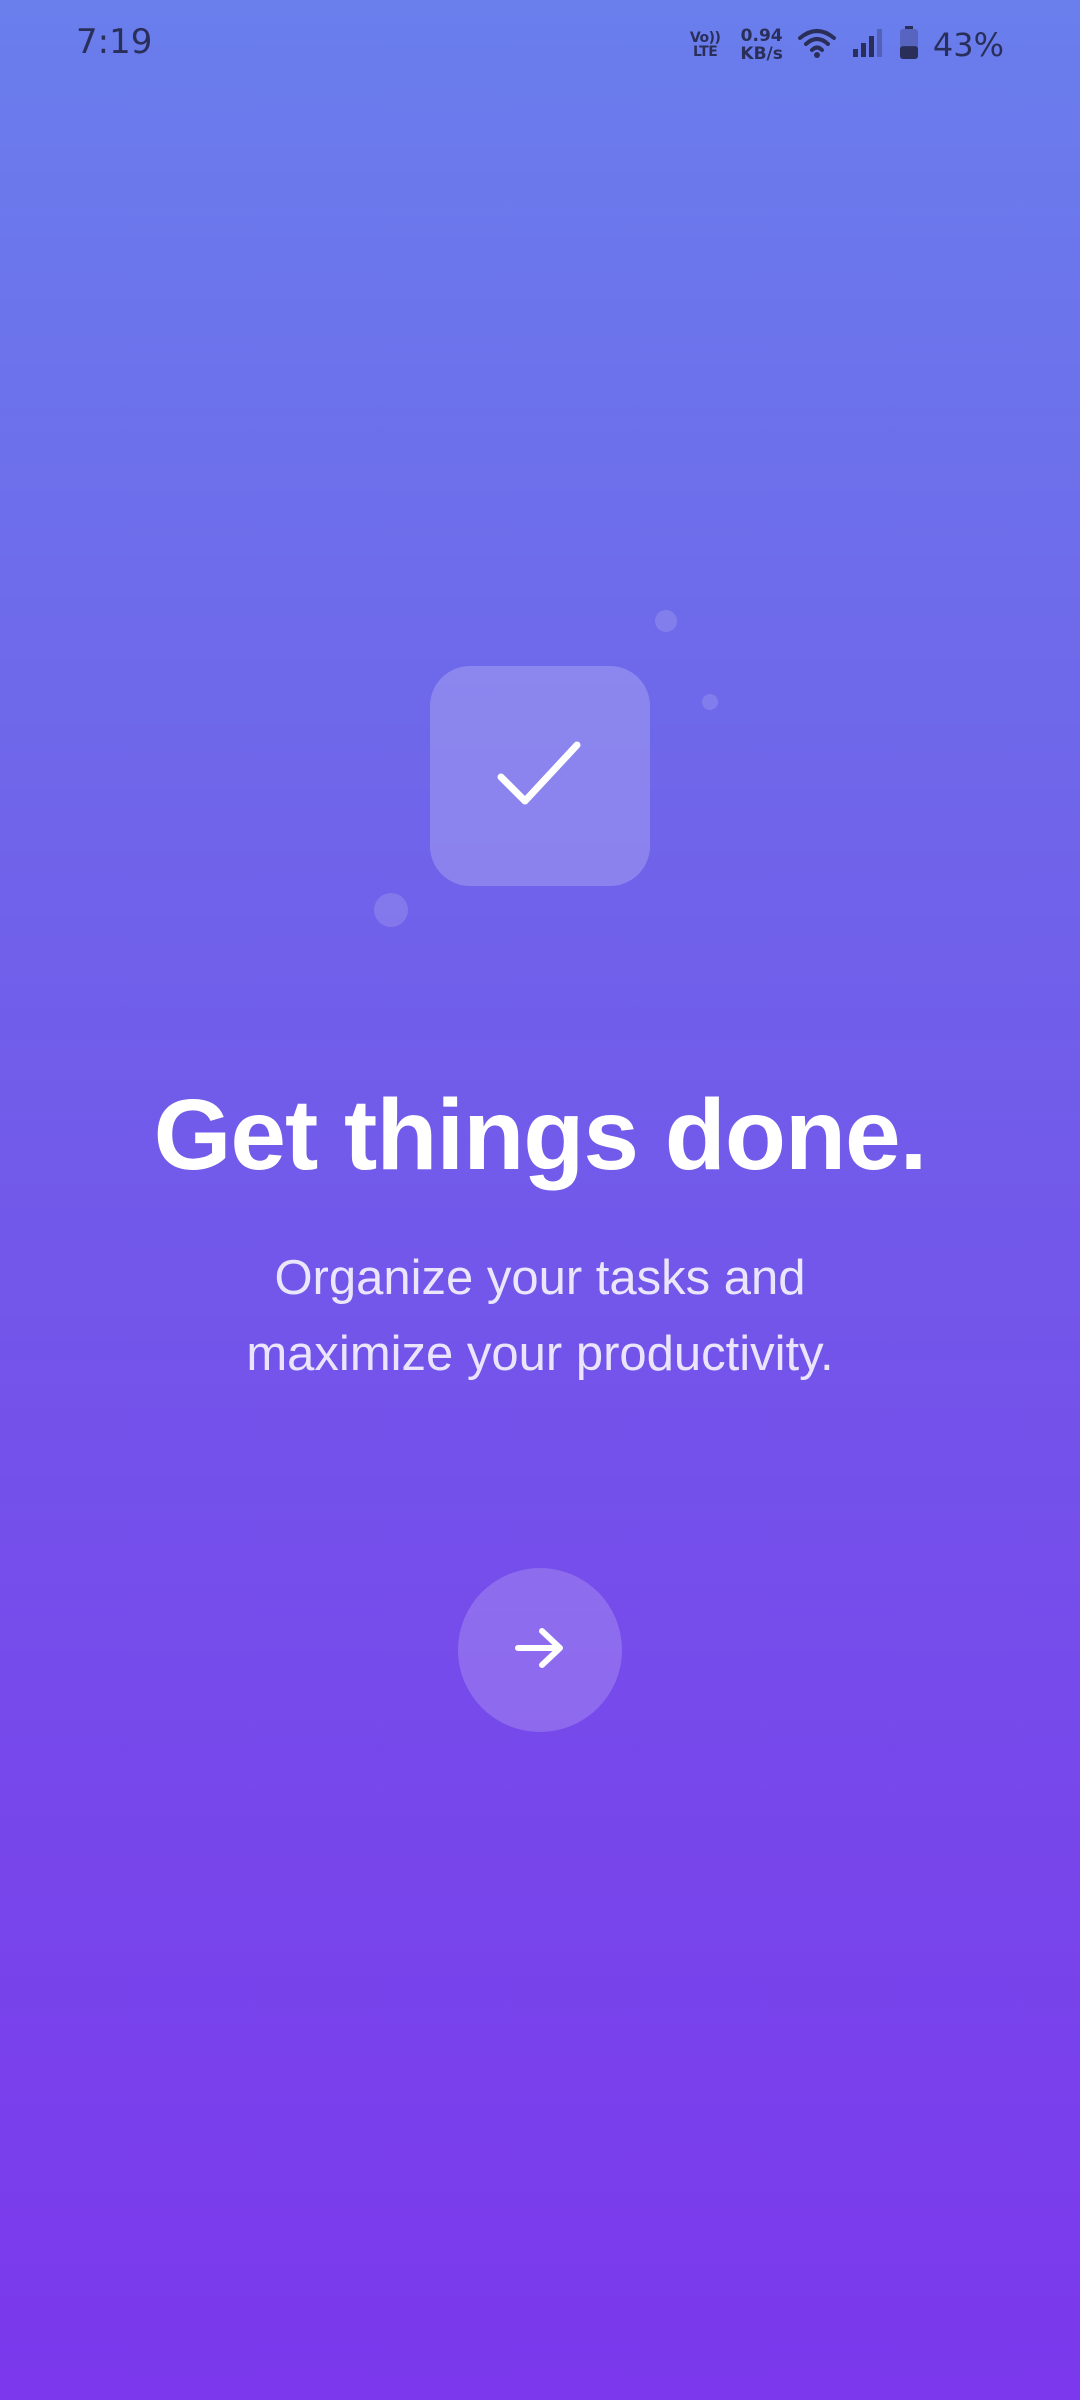 This screenshot has height=2400, width=1080. Describe the element at coordinates (705, 52) in the screenshot. I see `volte-bottom-label: LTE` at that location.